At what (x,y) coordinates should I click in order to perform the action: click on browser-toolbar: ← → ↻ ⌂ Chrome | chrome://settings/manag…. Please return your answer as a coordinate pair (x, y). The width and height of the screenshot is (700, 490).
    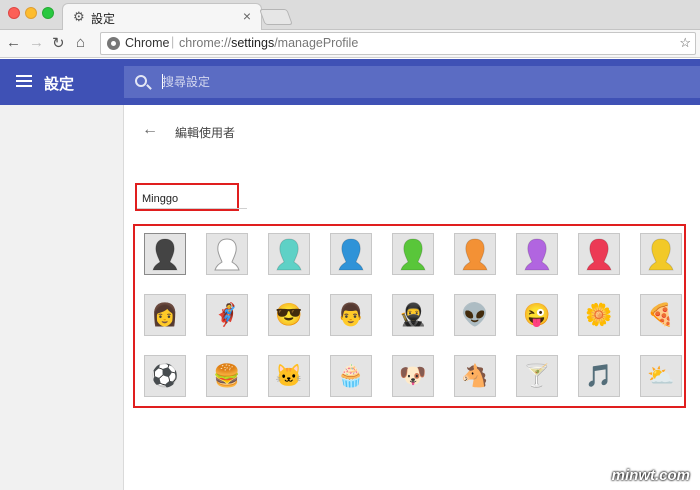
    Looking at the image, I should click on (350, 44).